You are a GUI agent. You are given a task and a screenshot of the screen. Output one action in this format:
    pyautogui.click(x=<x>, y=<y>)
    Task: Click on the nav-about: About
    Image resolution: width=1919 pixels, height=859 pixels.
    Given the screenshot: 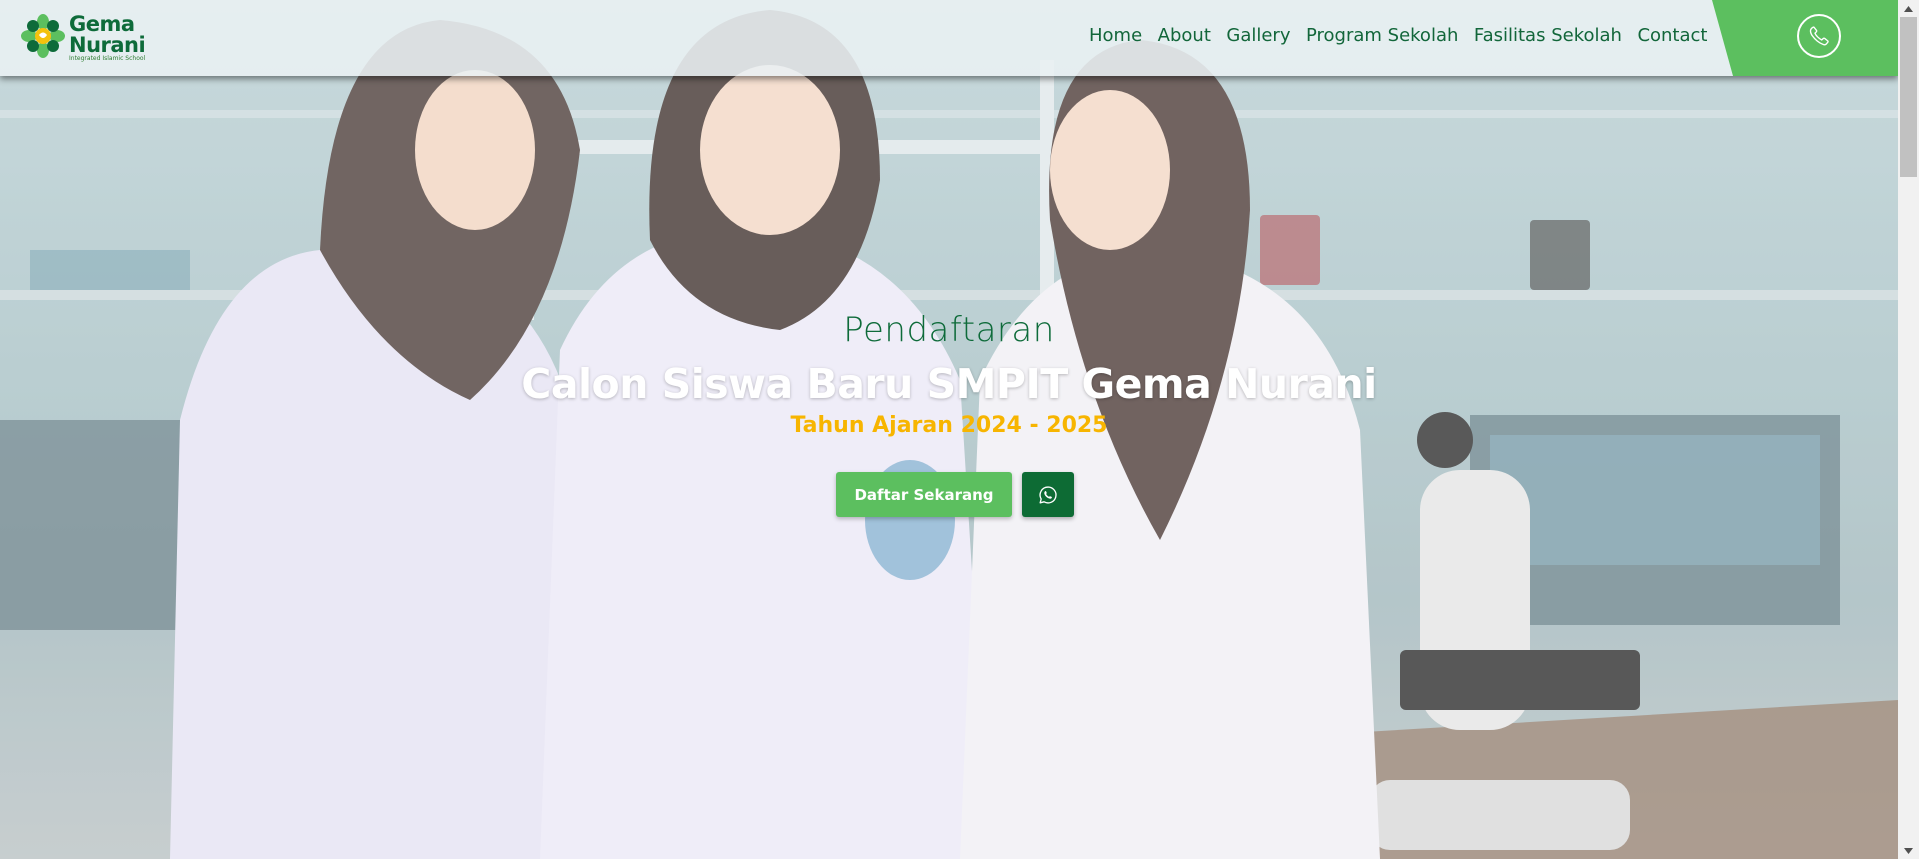 What is the action you would take?
    pyautogui.click(x=1184, y=35)
    